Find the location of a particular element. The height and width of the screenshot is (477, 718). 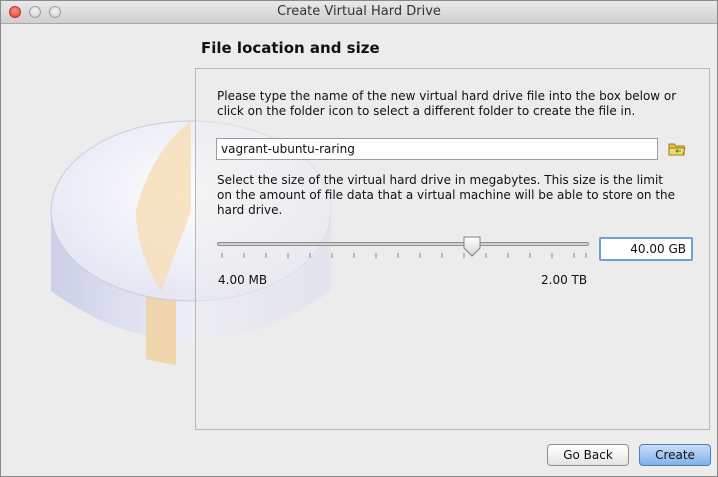

folder-icon is located at coordinates (677, 149).